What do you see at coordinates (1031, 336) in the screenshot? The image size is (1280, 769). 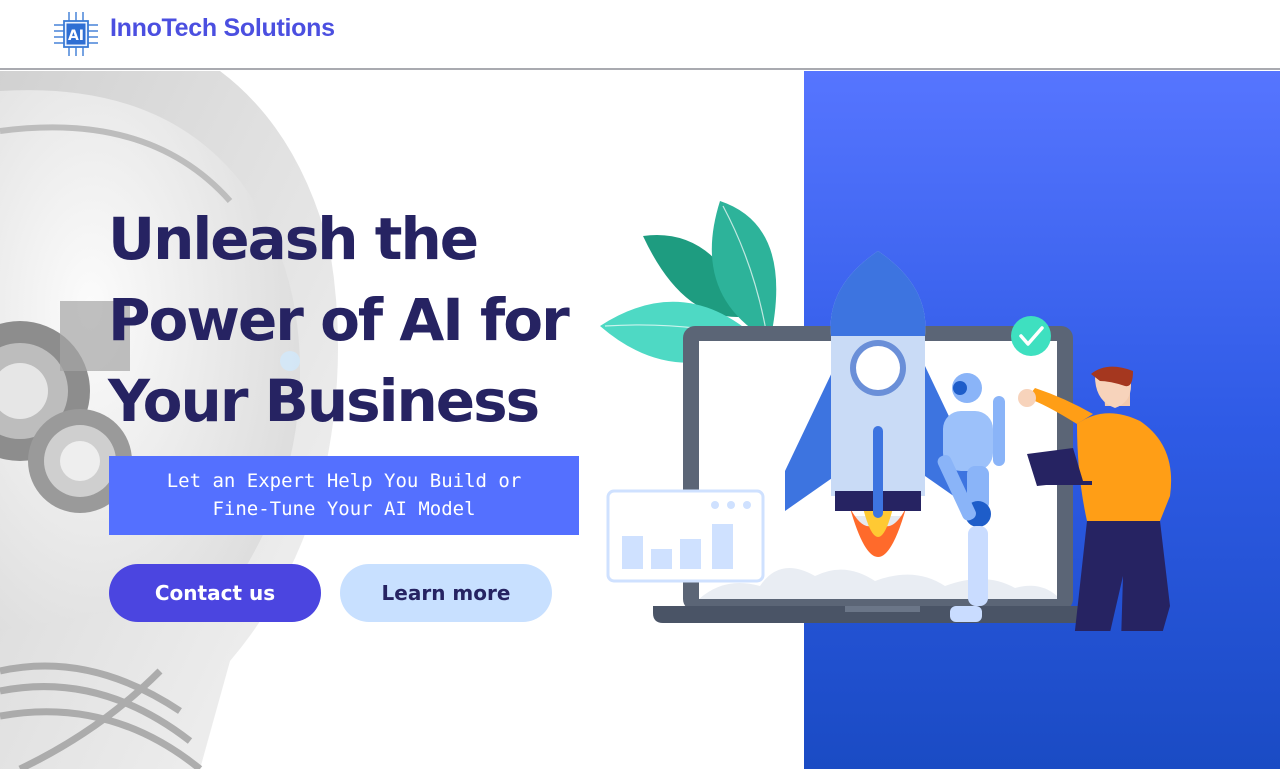 I see `checkmark-icon` at bounding box center [1031, 336].